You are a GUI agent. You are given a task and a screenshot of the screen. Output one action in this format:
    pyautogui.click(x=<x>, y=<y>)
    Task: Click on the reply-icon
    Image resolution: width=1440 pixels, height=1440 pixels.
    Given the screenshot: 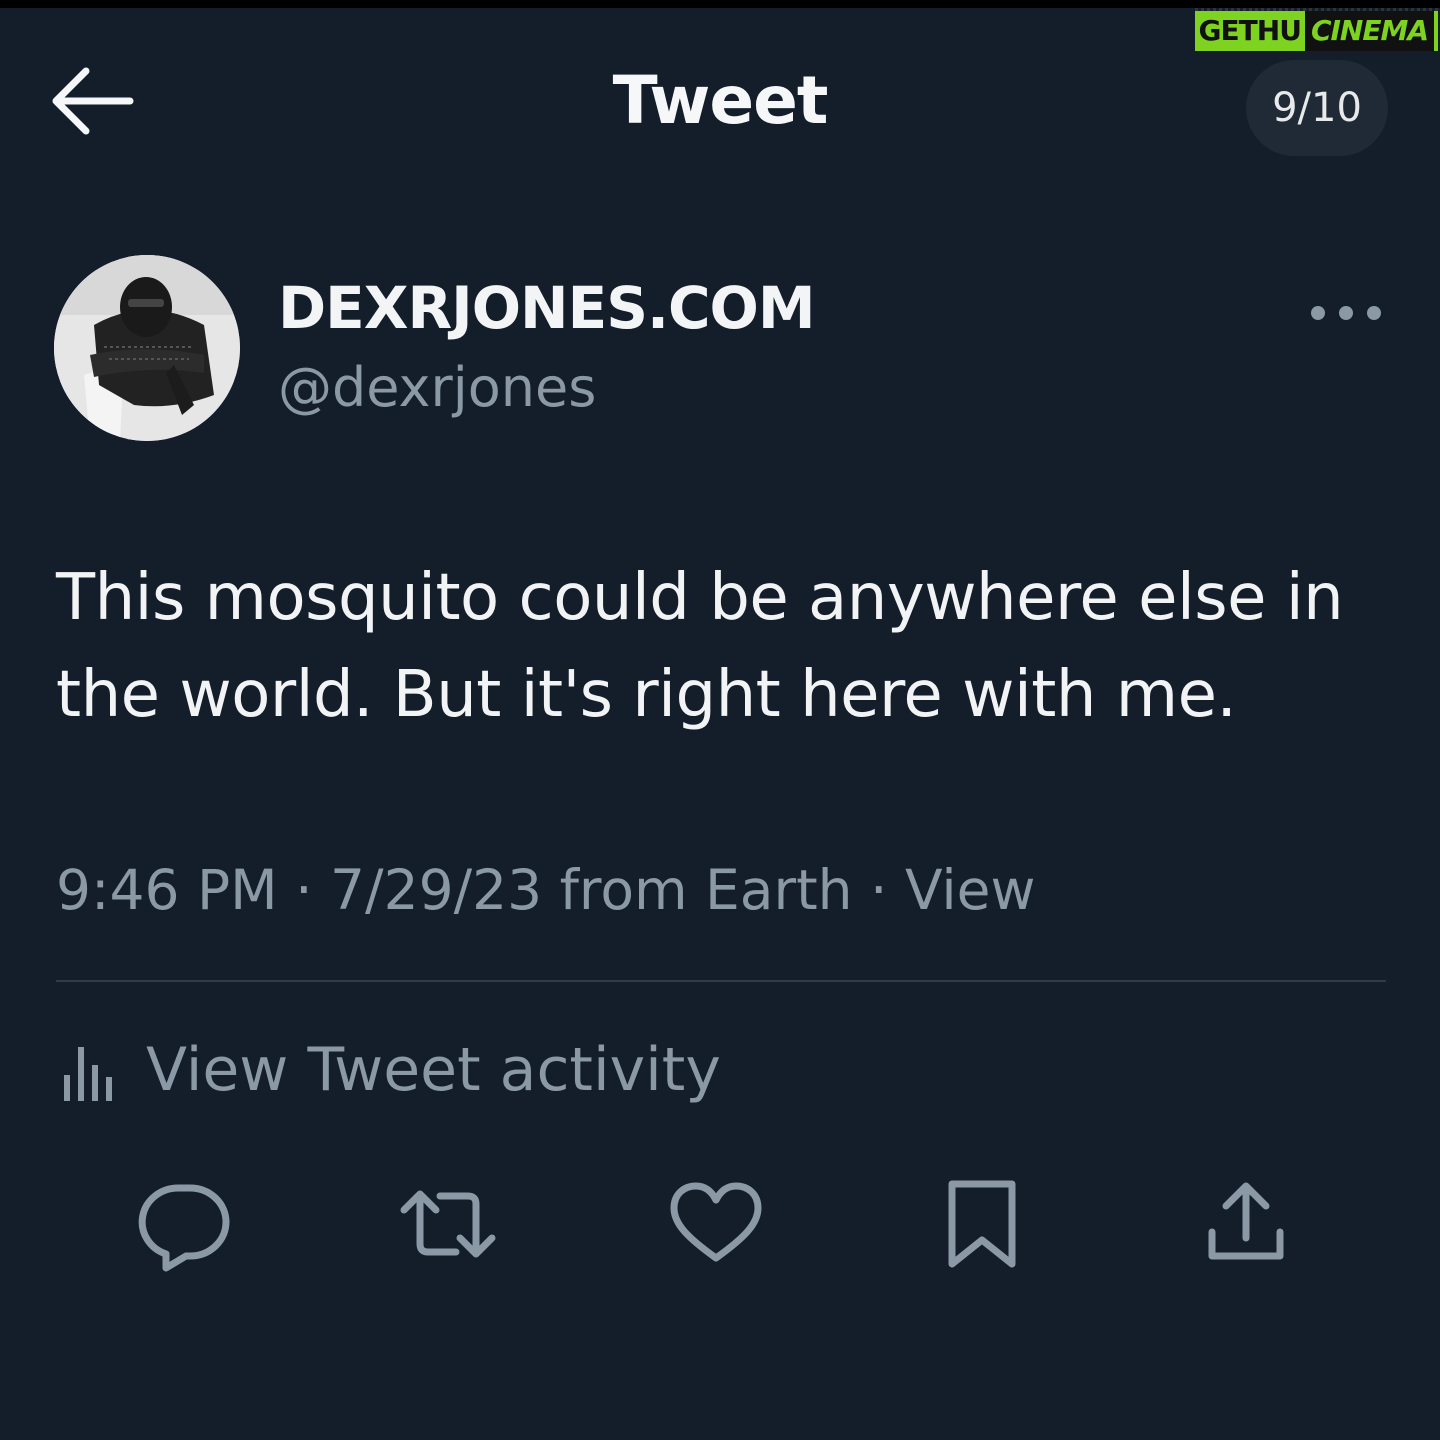 What is the action you would take?
    pyautogui.click(x=184, y=1228)
    